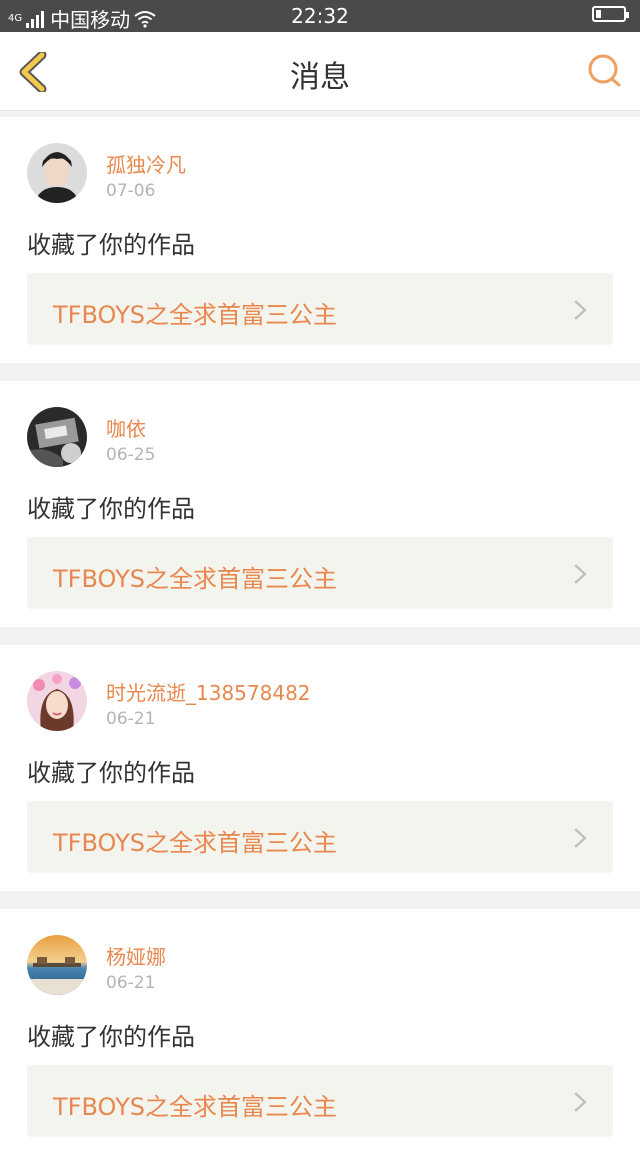  What do you see at coordinates (146, 163) in the screenshot?
I see `username: 孤独冷凡` at bounding box center [146, 163].